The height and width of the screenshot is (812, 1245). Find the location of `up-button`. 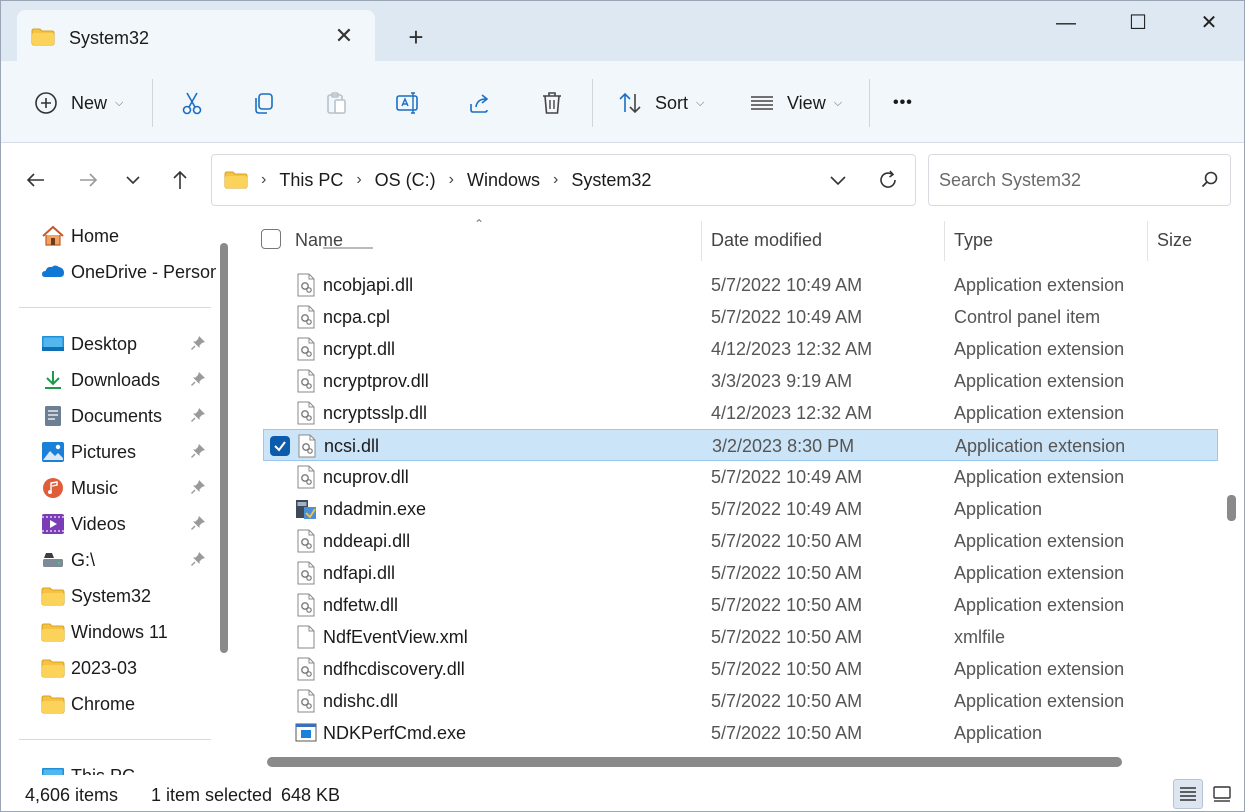

up-button is located at coordinates (180, 180).